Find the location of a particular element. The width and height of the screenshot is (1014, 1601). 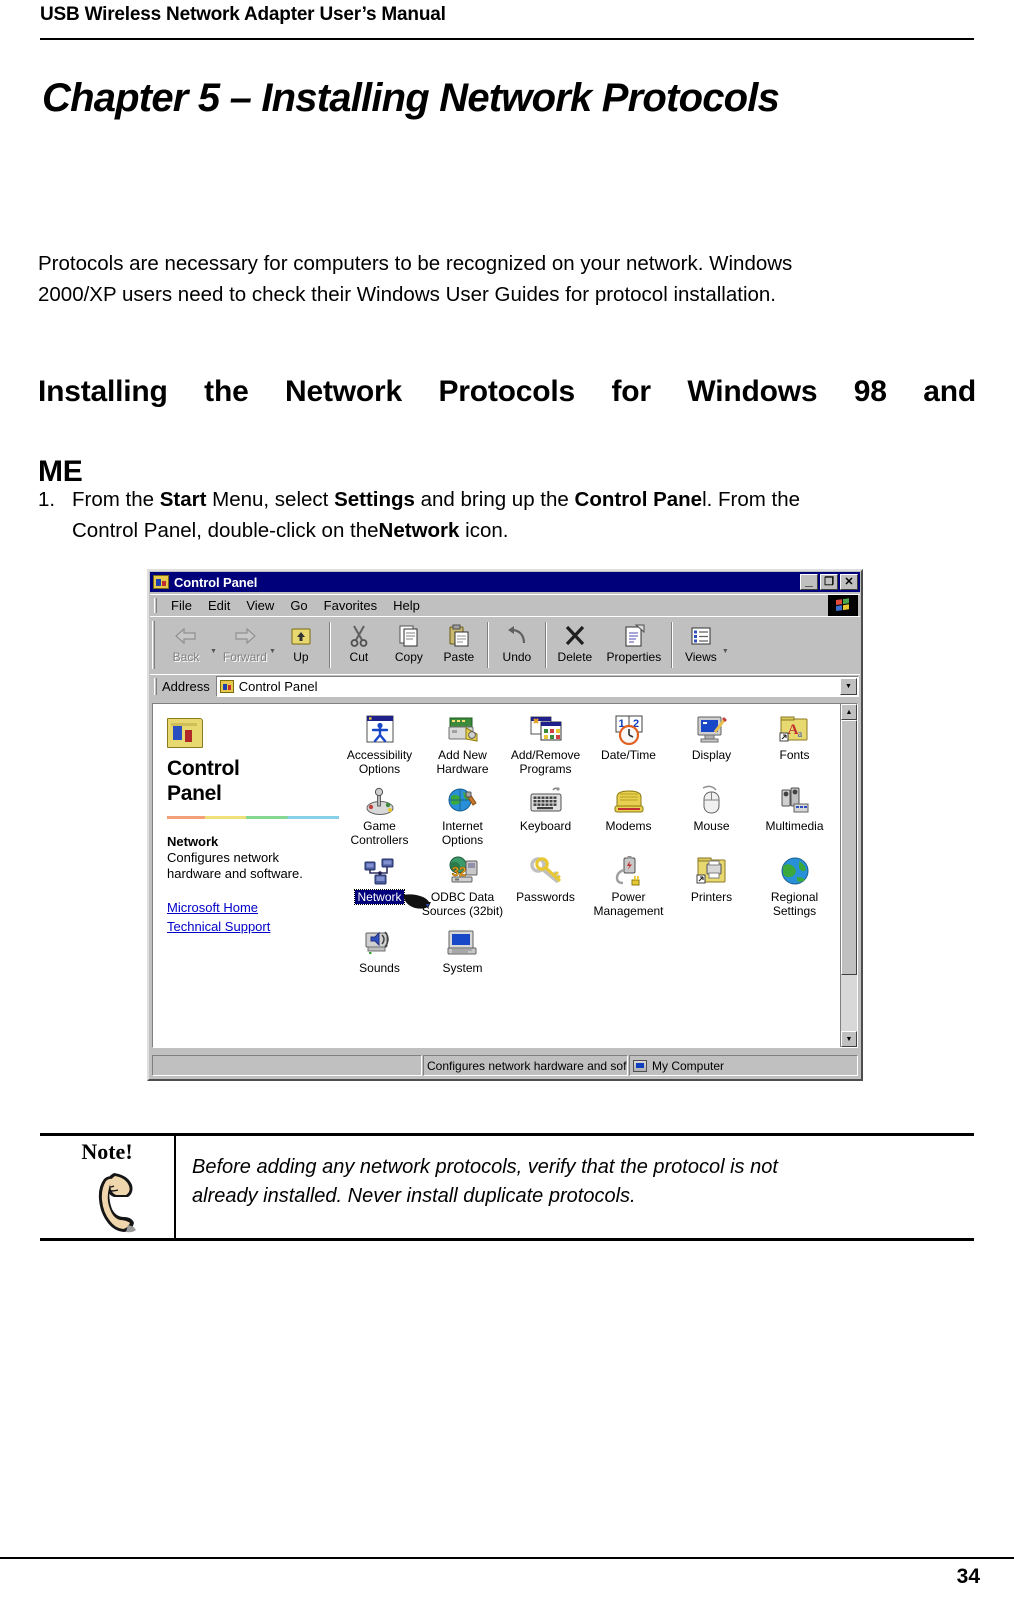

toolbar-forward-button: Forward is located at coordinates (245, 642).